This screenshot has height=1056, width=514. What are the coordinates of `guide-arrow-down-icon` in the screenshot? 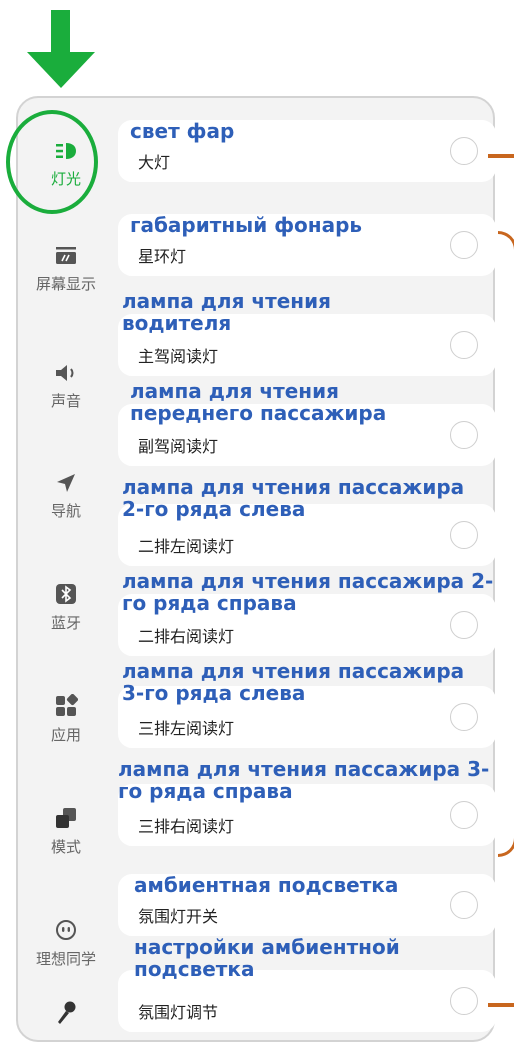 It's located at (61, 70).